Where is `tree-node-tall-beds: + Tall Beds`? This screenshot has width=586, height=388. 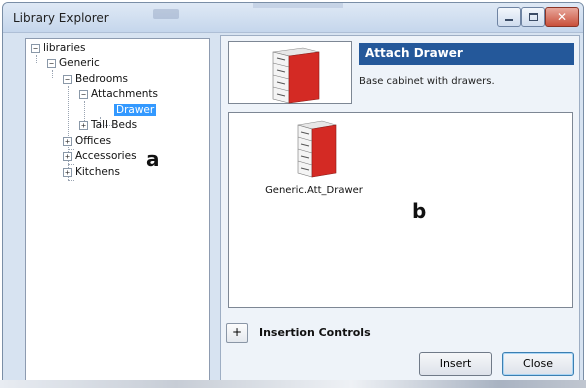 tree-node-tall-beds: + Tall Beds is located at coordinates (108, 125).